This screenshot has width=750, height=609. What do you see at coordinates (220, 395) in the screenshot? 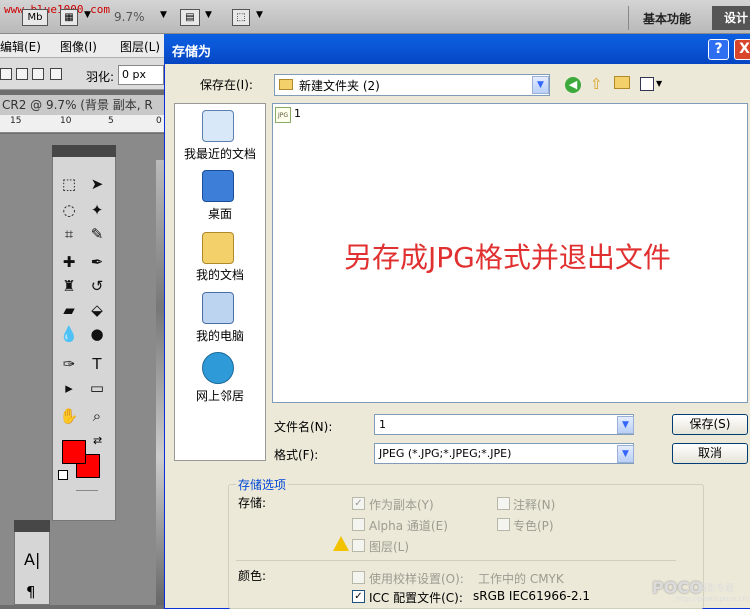
I see `place-network: 网上邻居` at bounding box center [220, 395].